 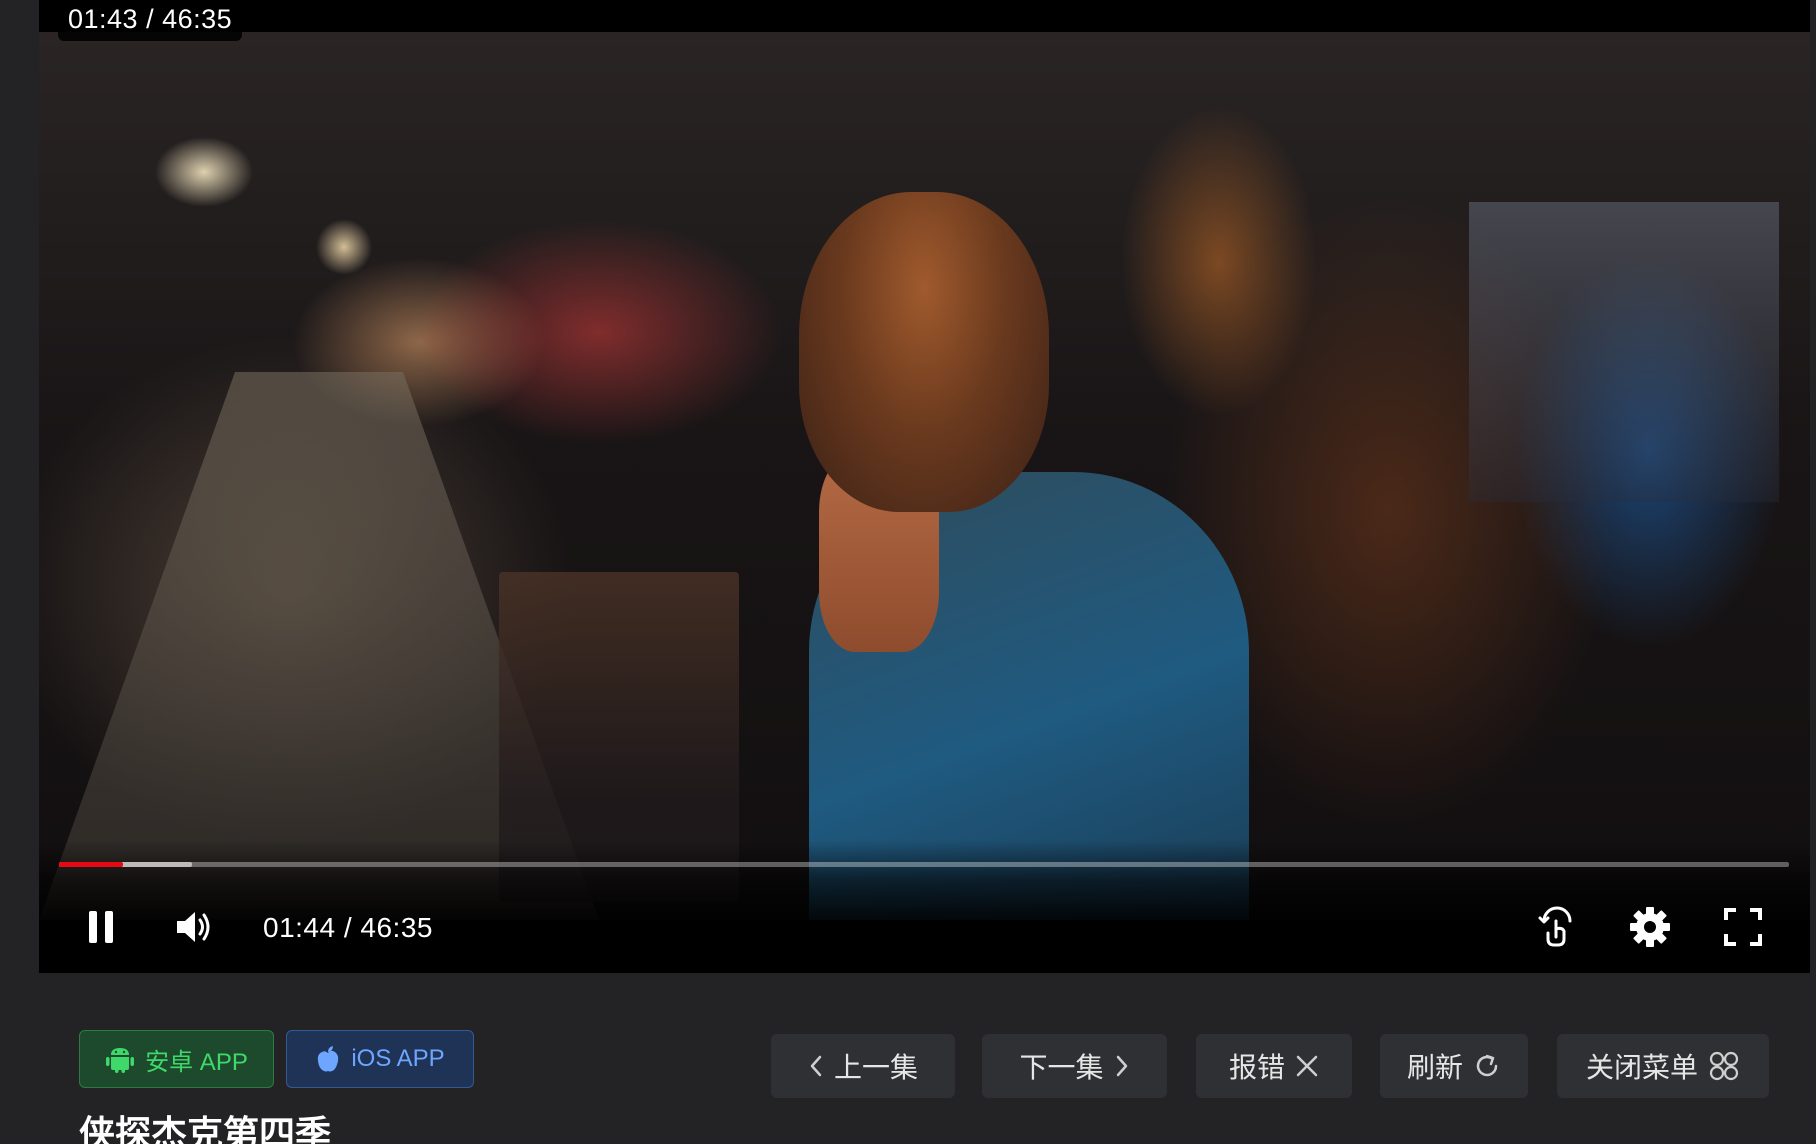 I want to click on android-icon, so click(x=120, y=1060).